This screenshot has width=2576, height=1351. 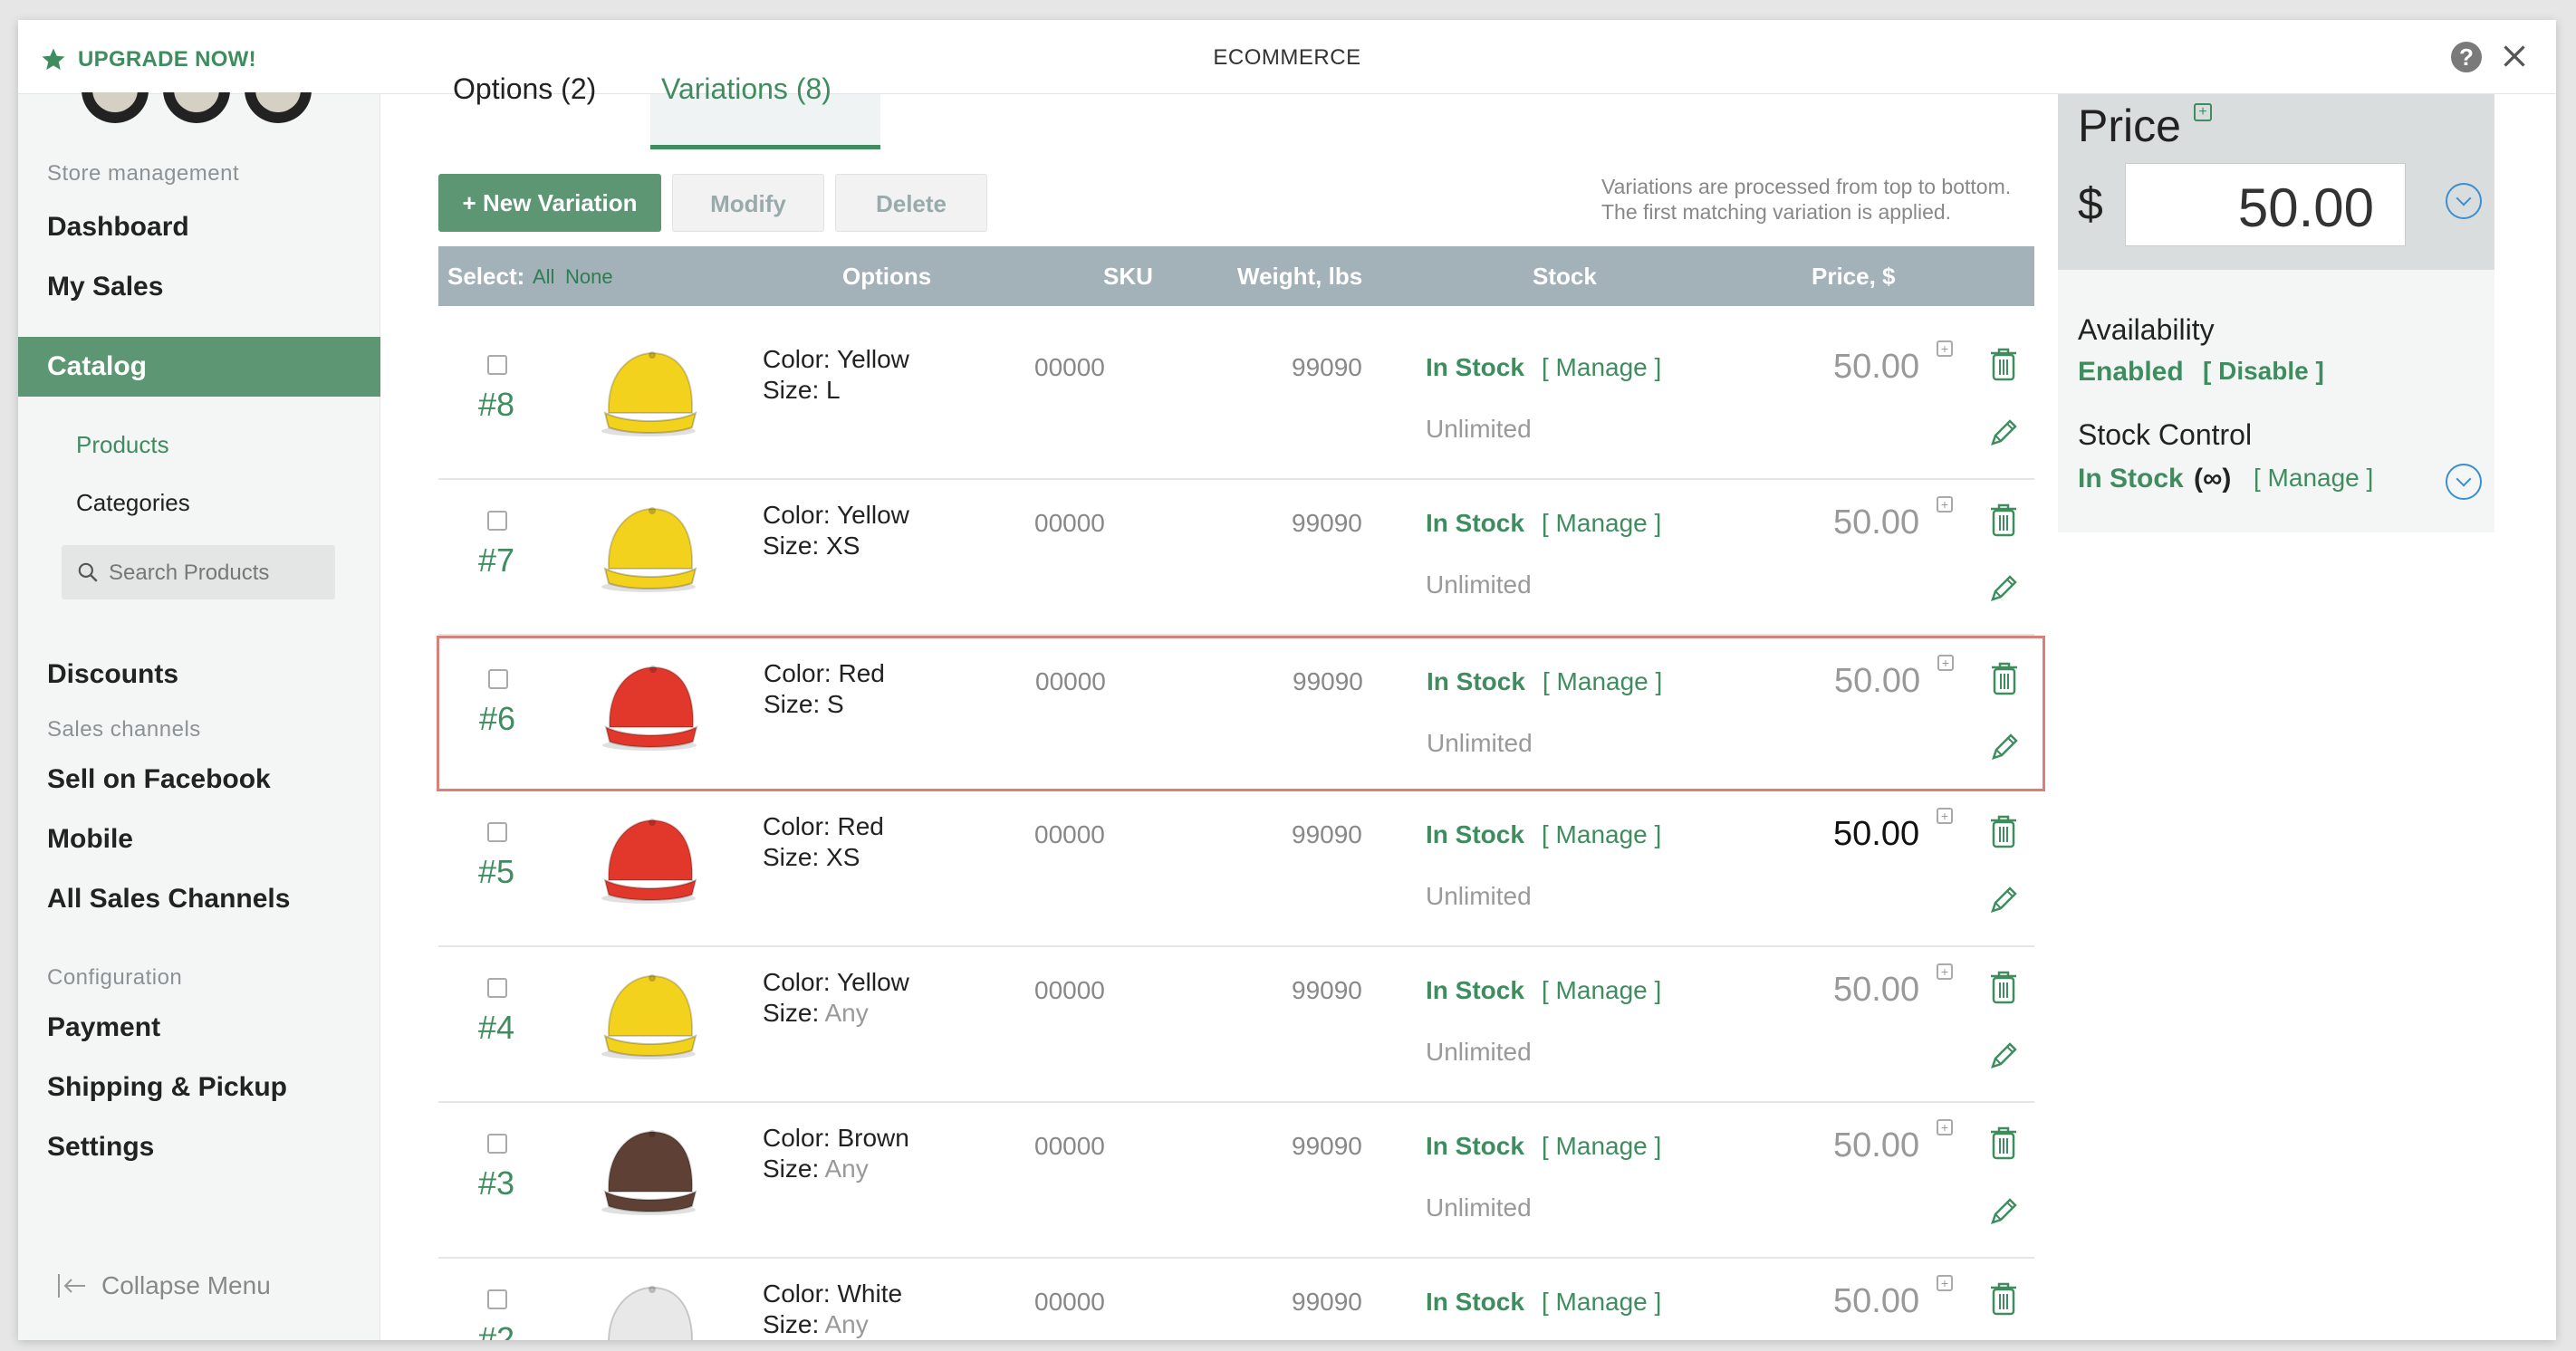 What do you see at coordinates (163, 1285) in the screenshot?
I see `collapse-menu-button: Collapse Menu` at bounding box center [163, 1285].